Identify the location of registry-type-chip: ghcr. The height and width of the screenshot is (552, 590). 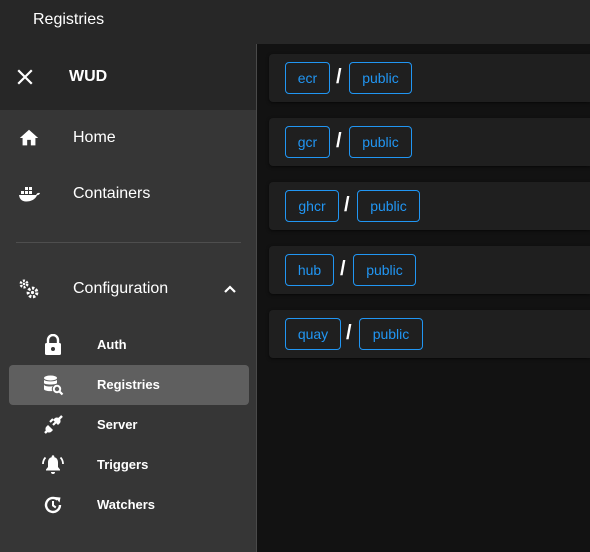
(312, 206).